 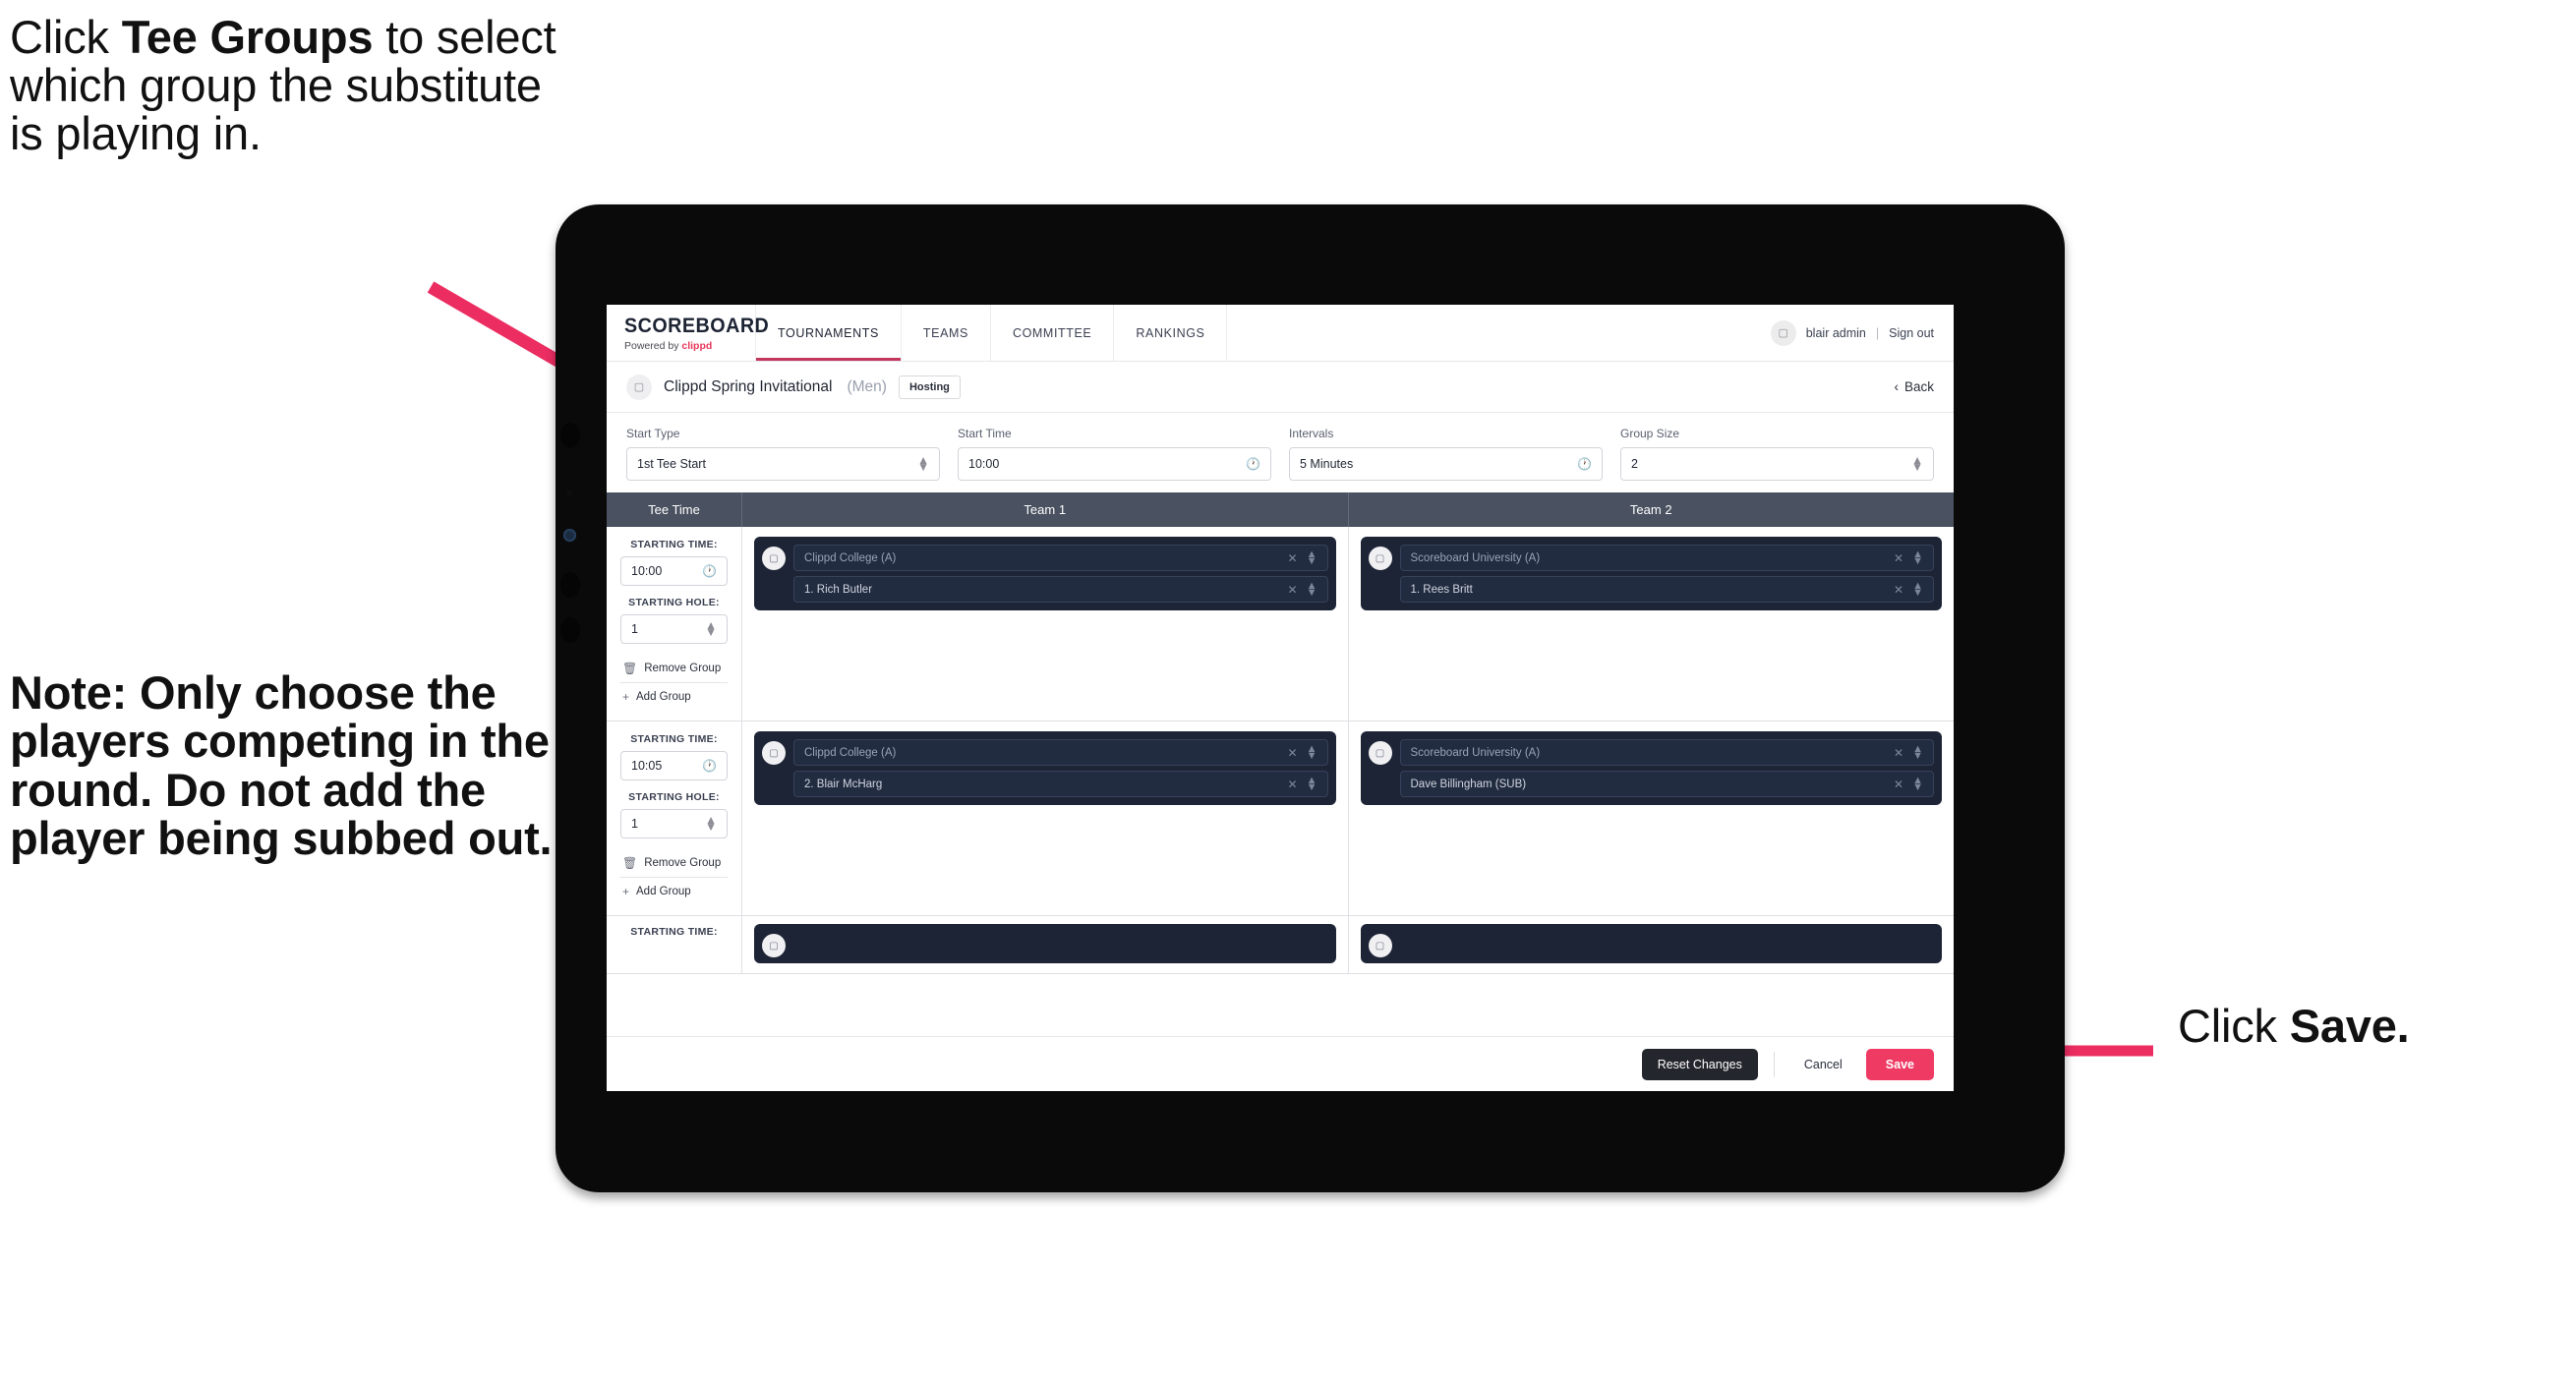 What do you see at coordinates (630, 668) in the screenshot?
I see `trash-icon: 🗑` at bounding box center [630, 668].